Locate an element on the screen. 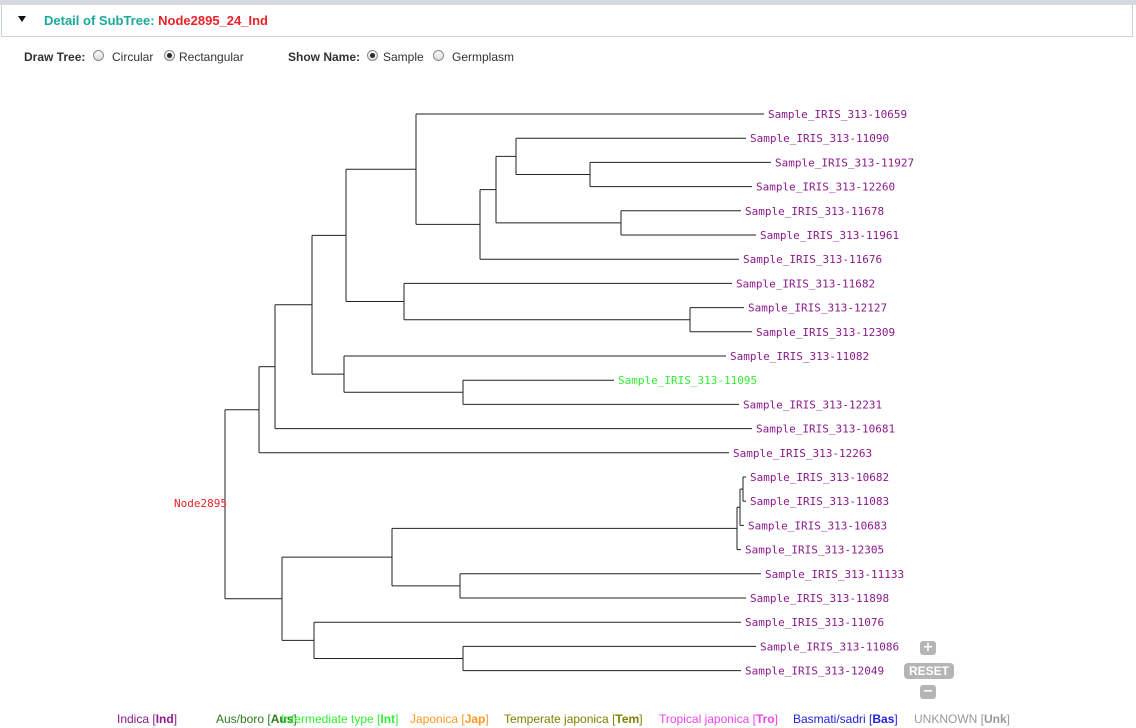 The image size is (1136, 728). legend-code: Bas is located at coordinates (883, 719).